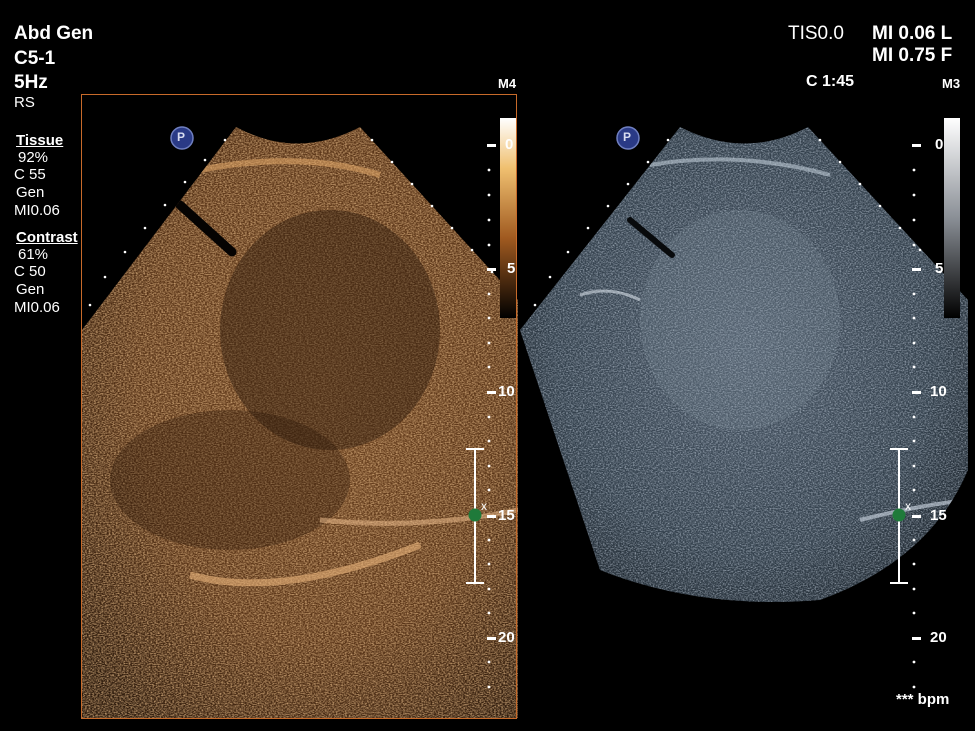  Describe the element at coordinates (507, 83) in the screenshot. I see `contrast-map-label: M4` at that location.